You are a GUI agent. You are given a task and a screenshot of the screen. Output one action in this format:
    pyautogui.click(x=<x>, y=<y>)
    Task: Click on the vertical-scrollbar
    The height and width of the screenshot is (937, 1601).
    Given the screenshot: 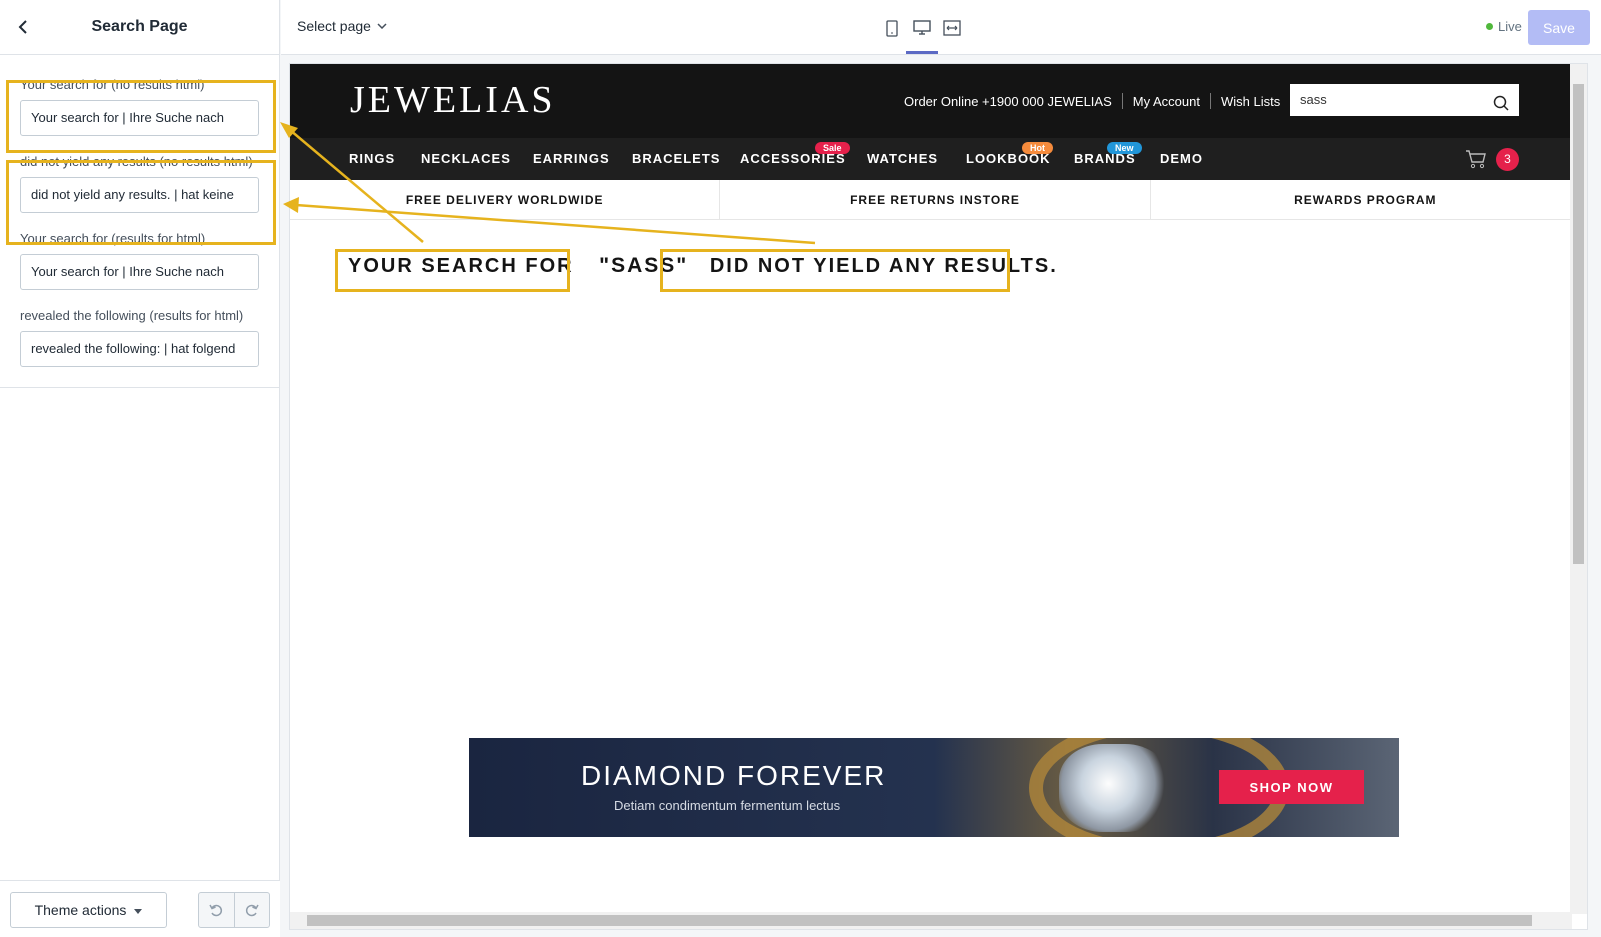 What is the action you would take?
    pyautogui.click(x=1578, y=489)
    